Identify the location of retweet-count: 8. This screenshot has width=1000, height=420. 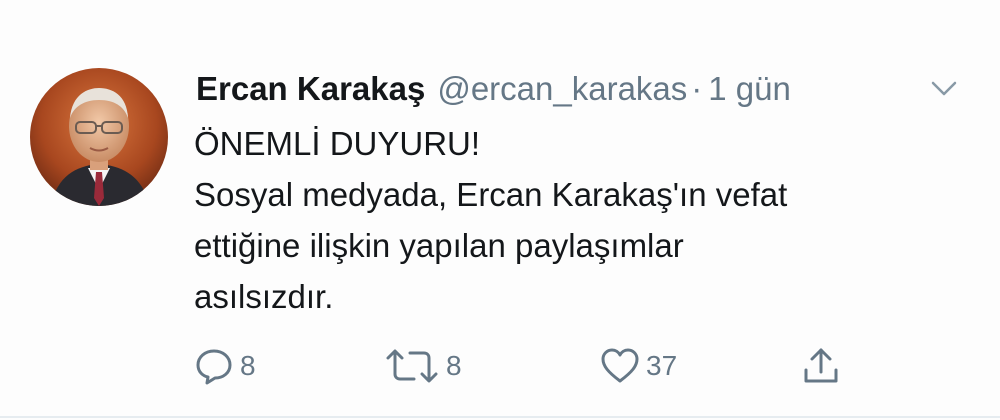
(454, 365).